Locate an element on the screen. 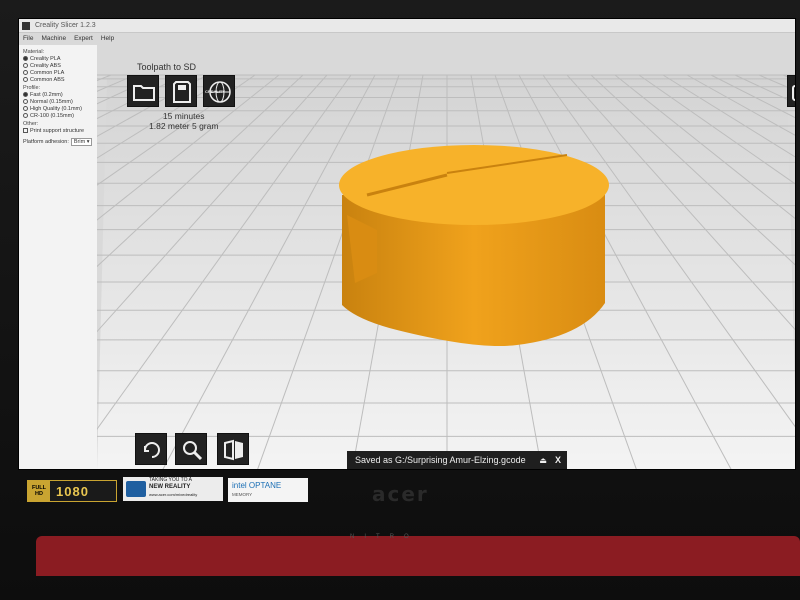  snapshot-button is located at coordinates (791, 91).